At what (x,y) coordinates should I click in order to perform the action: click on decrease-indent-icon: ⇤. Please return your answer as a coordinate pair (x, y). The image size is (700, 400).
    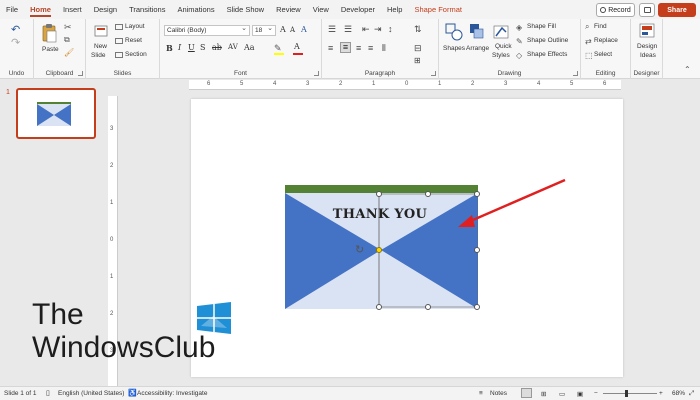
    Looking at the image, I should click on (366, 29).